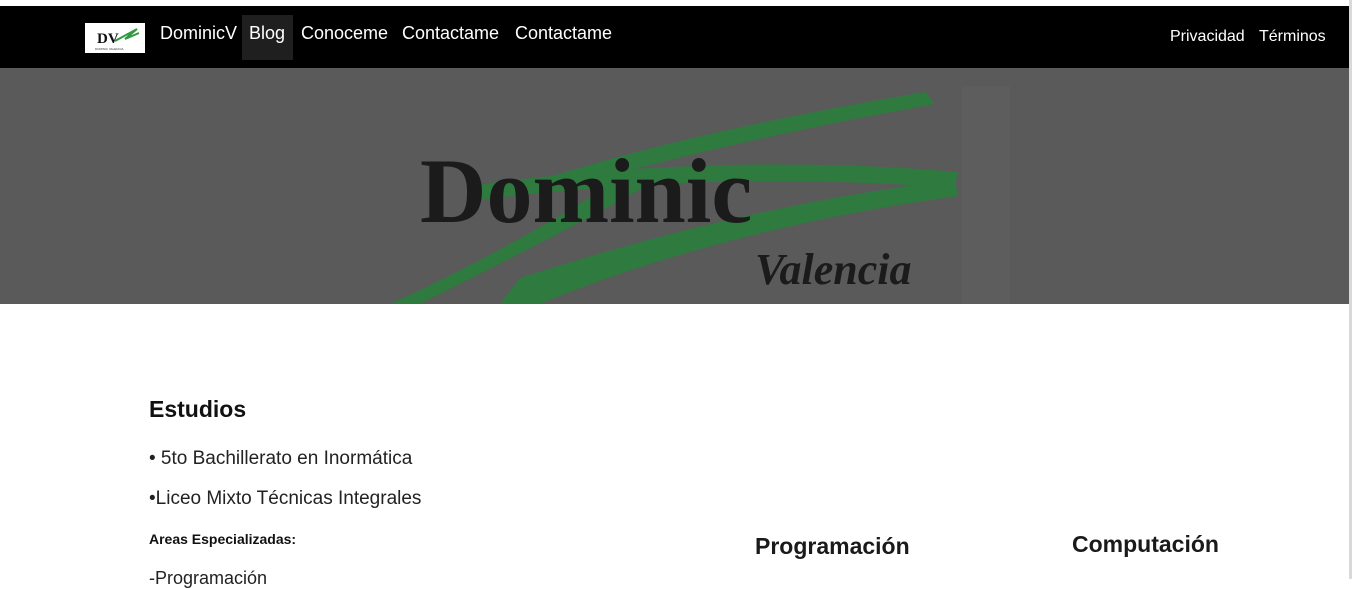  Describe the element at coordinates (223, 539) in the screenshot. I see `areas-title: Areas Especializadas:` at that location.